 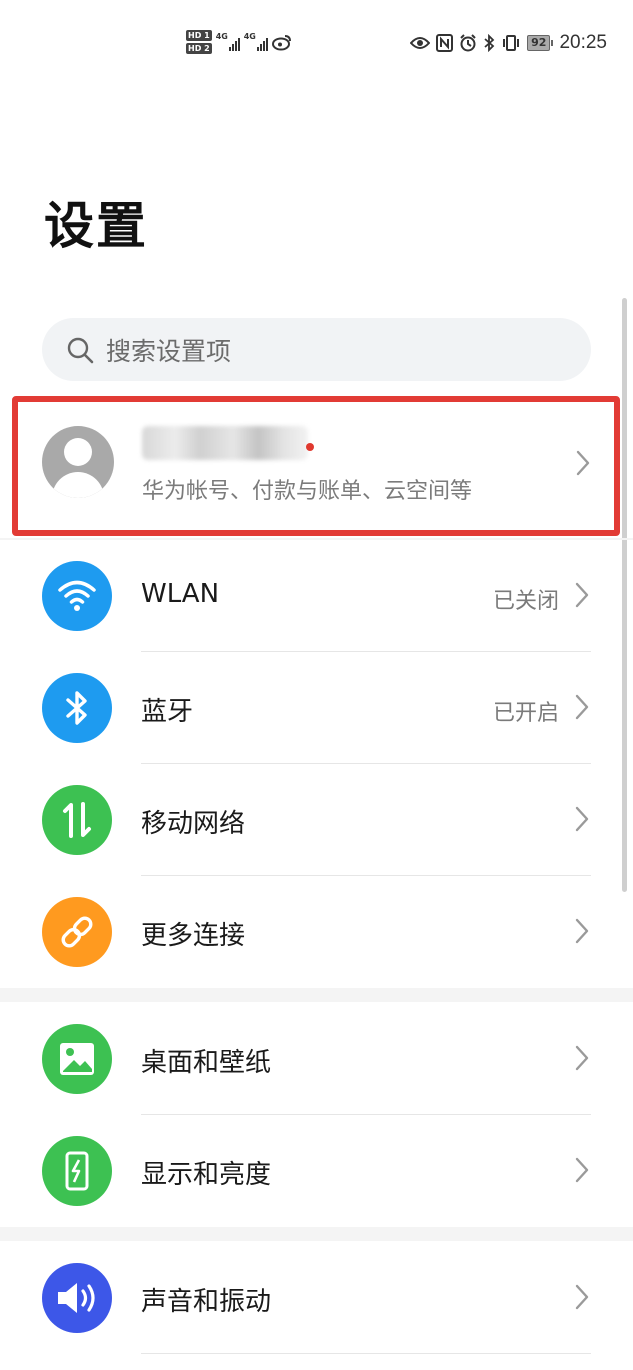 I want to click on wallpaper-icon, so click(x=77, y=1059).